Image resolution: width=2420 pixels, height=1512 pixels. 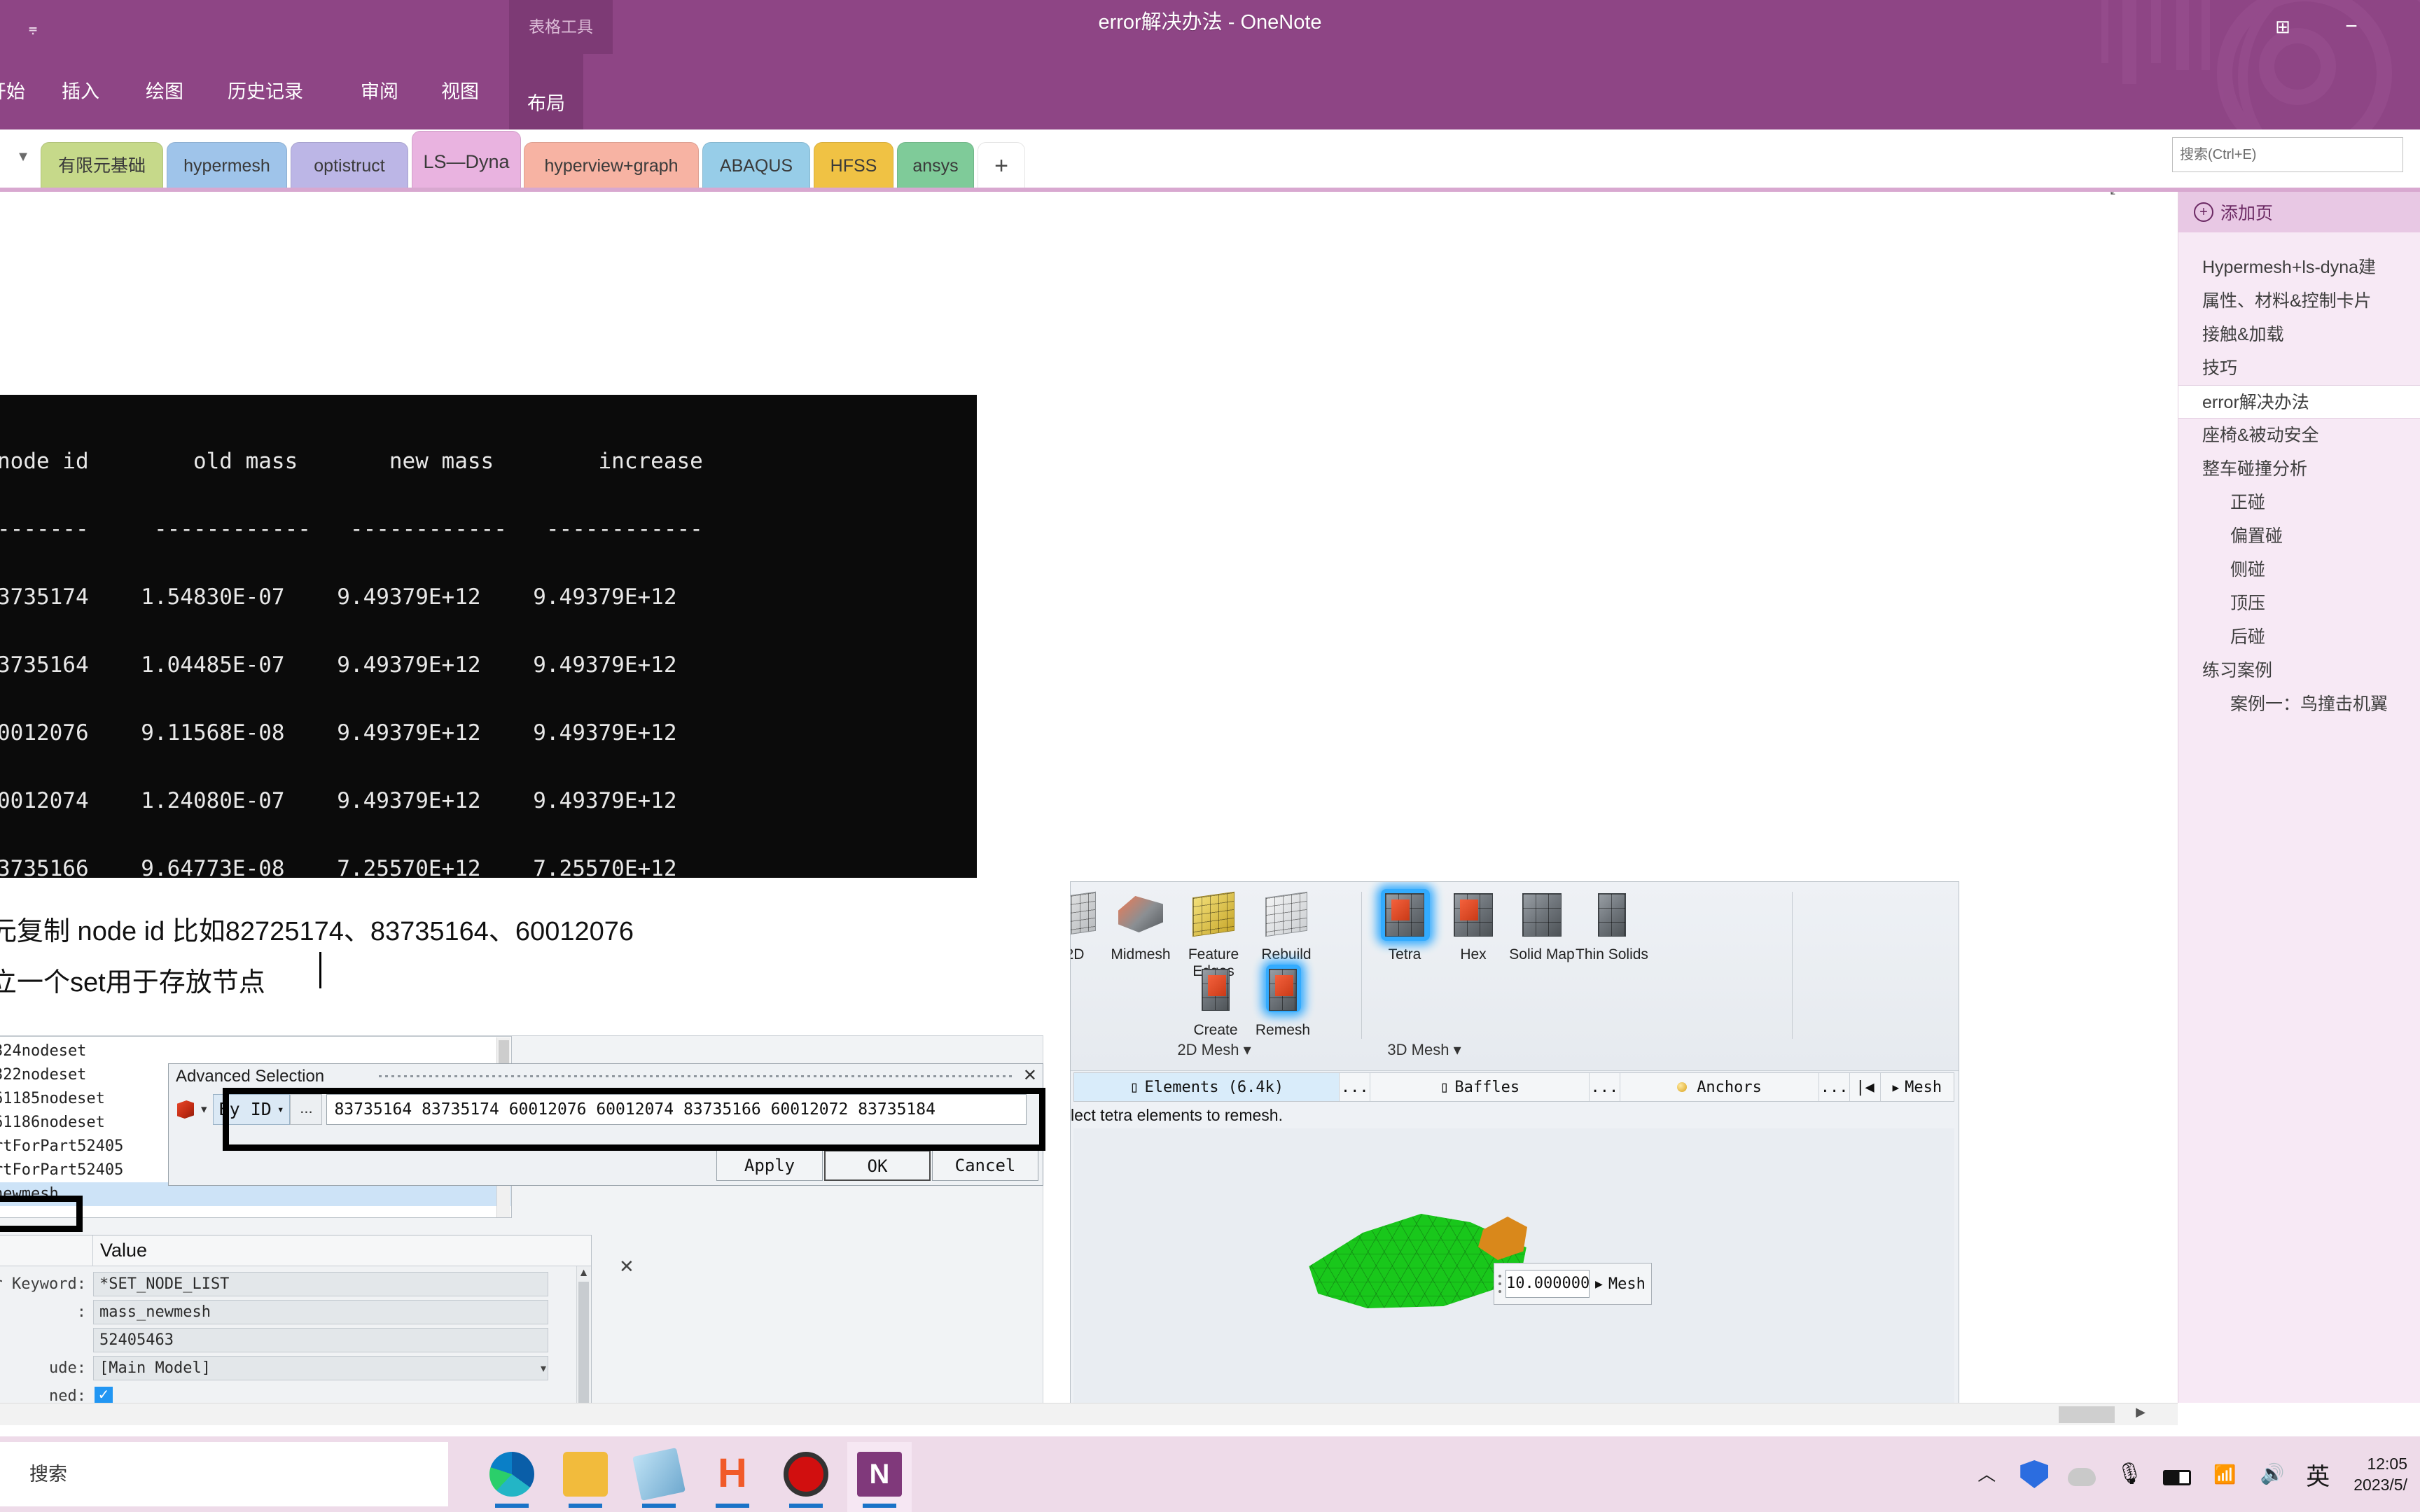 What do you see at coordinates (1215, 1002) in the screenshot?
I see `ribbon-button-create: Create` at bounding box center [1215, 1002].